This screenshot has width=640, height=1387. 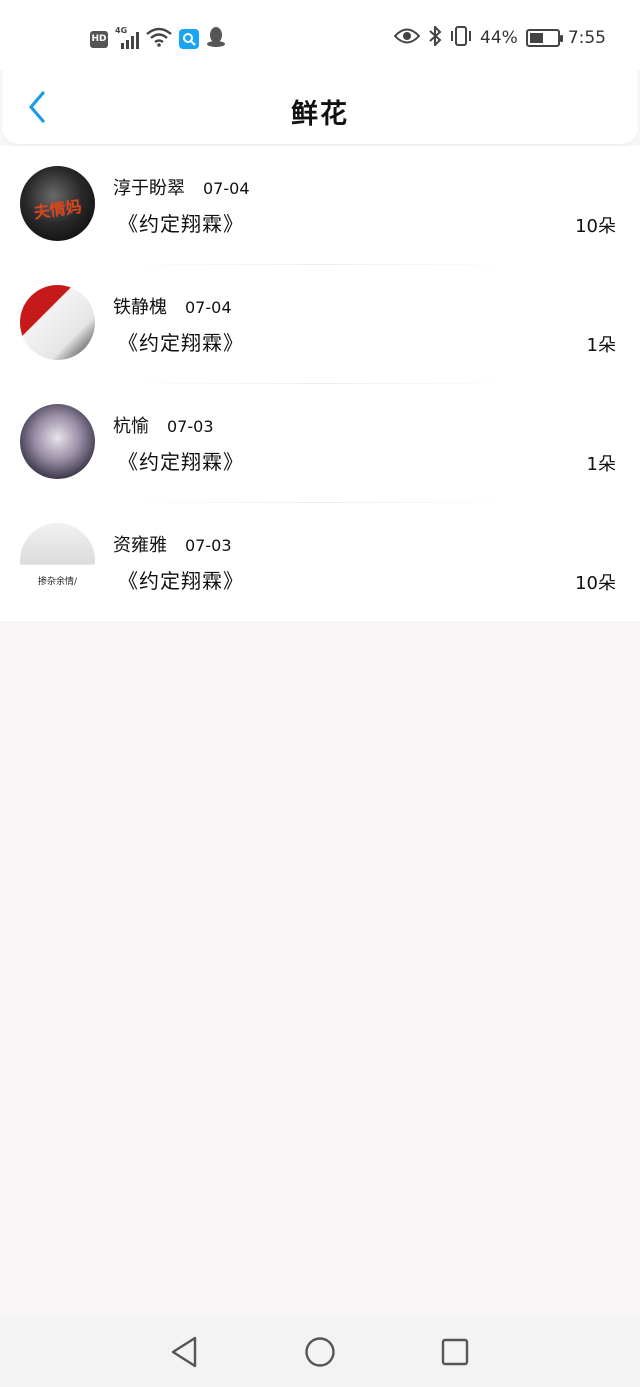 I want to click on list-item: 掺杂余情/ 资雍雅 07-03 《约定翔霖》 10朵, so click(x=320, y=562).